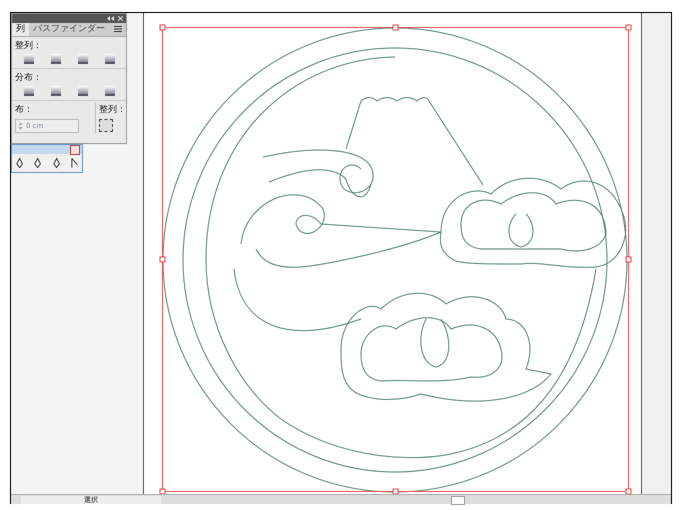 The image size is (682, 510). What do you see at coordinates (22, 110) in the screenshot?
I see `section-label: 布 :` at bounding box center [22, 110].